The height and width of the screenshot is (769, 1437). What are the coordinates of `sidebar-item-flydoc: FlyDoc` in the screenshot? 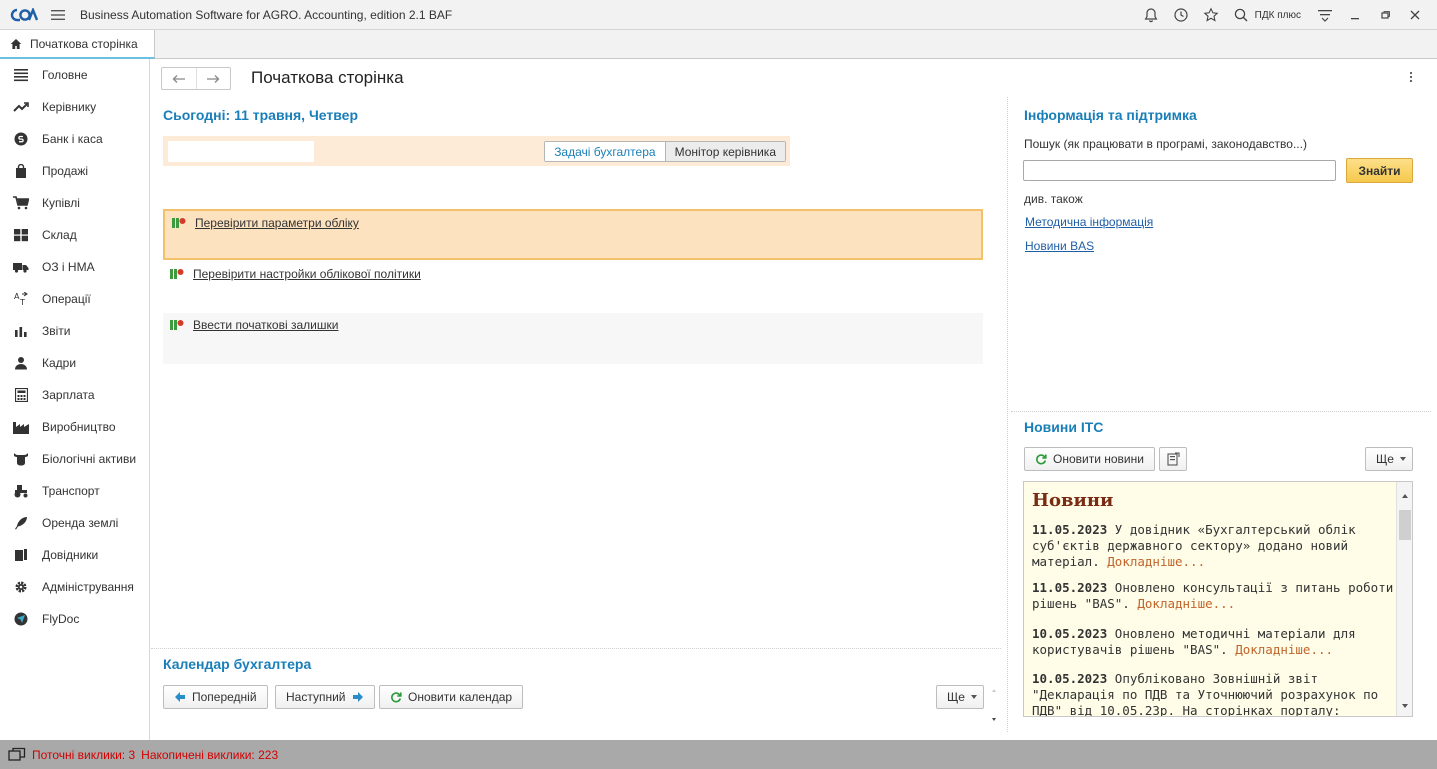 It's located at (74, 619).